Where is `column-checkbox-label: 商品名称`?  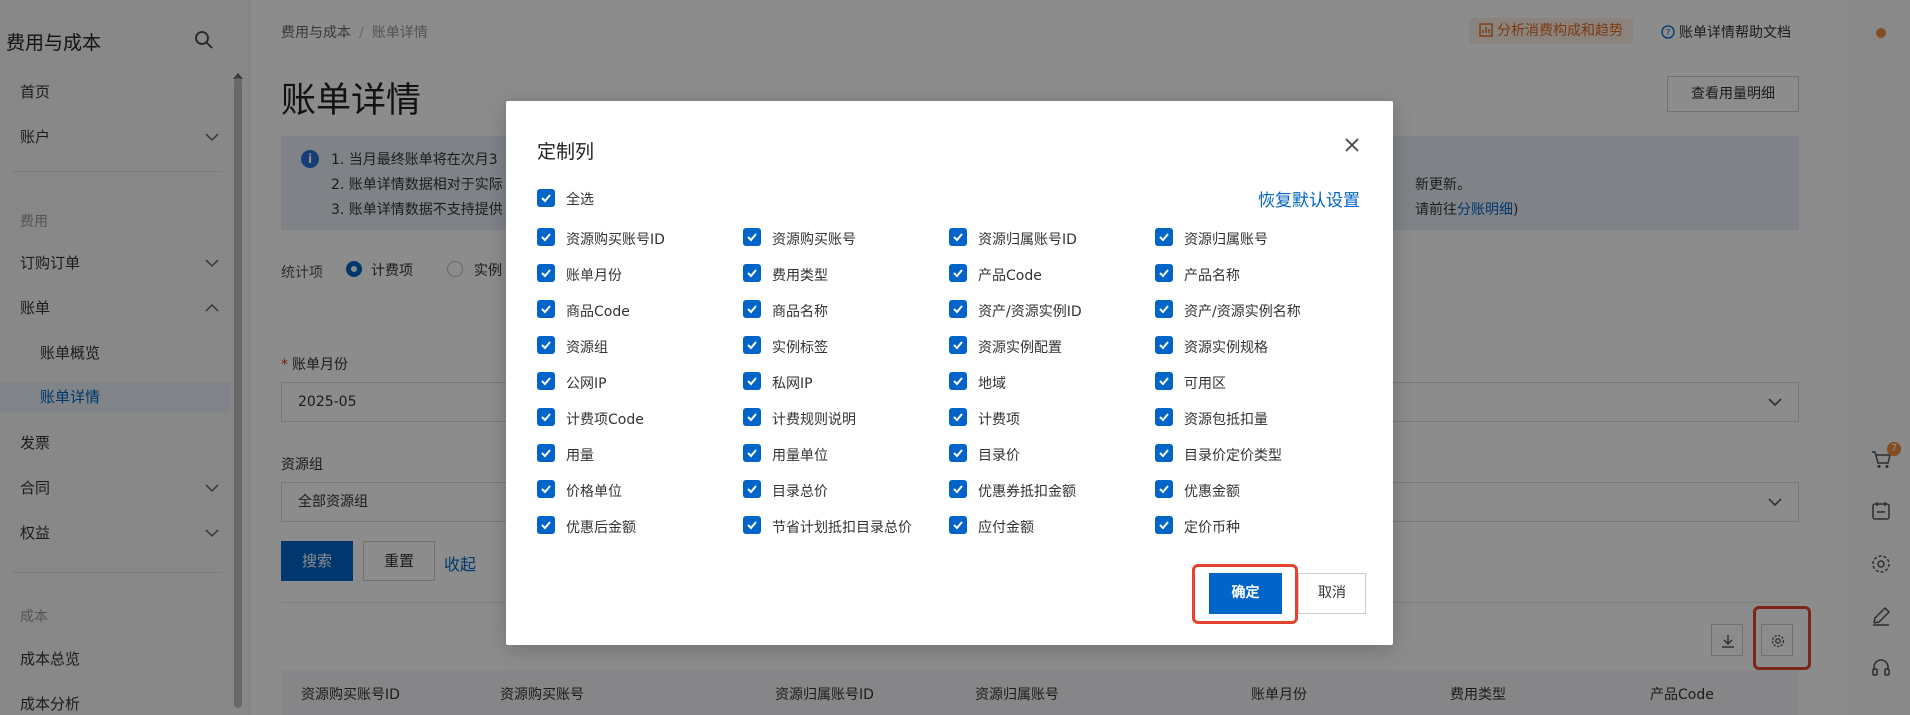
column-checkbox-label: 商品名称 is located at coordinates (800, 312).